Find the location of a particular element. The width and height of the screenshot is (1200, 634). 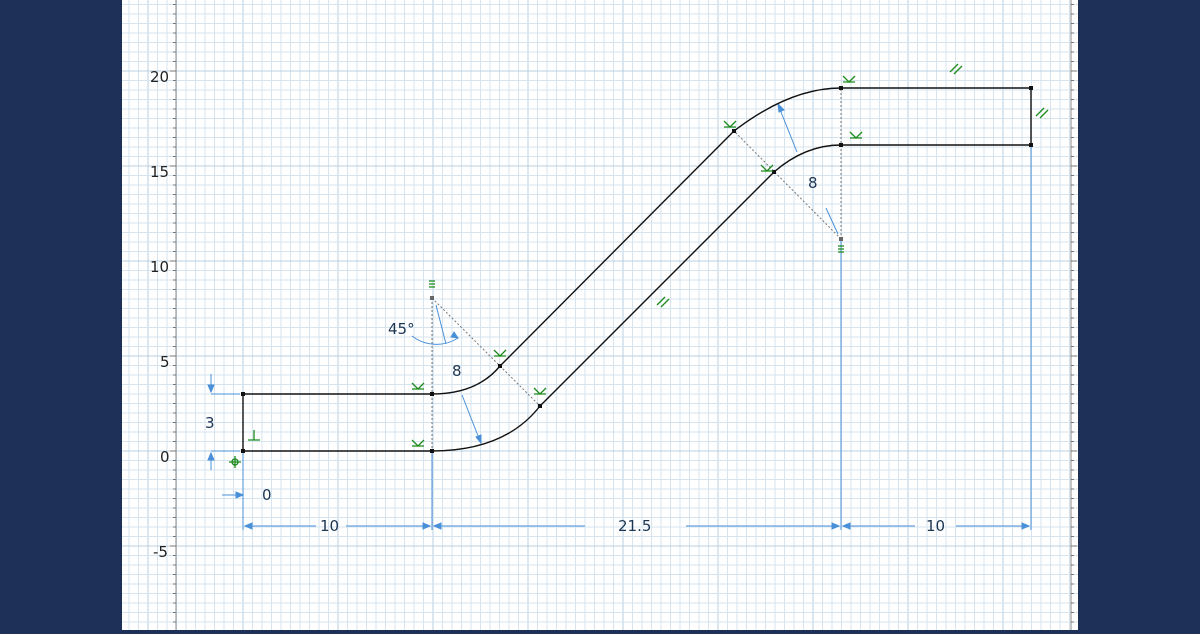

dimension-upper-radius: 8 is located at coordinates (813, 183).